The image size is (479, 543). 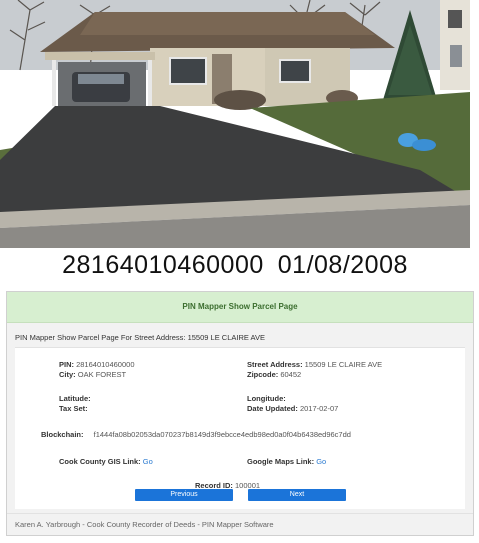 What do you see at coordinates (66, 364) in the screenshot?
I see `pin-label: PIN:` at bounding box center [66, 364].